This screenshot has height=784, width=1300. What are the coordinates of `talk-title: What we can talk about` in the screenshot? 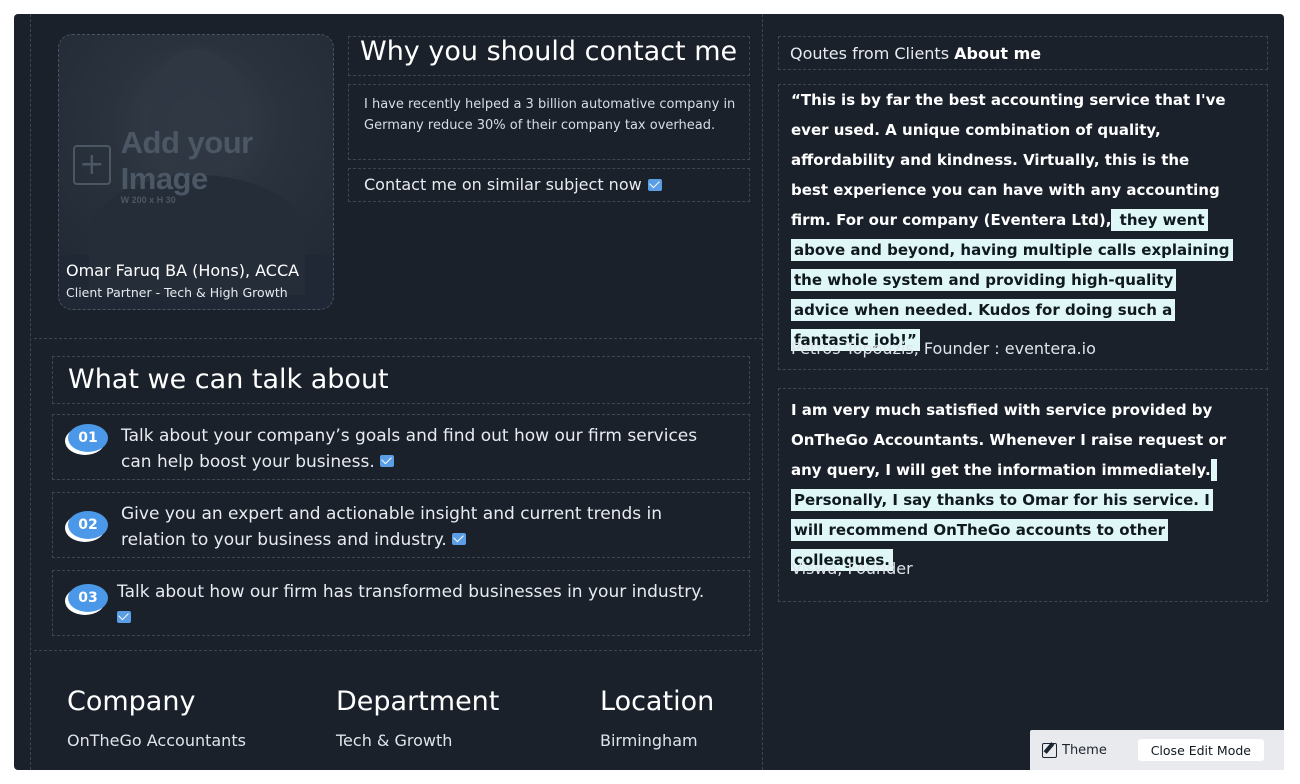 It's located at (228, 379).